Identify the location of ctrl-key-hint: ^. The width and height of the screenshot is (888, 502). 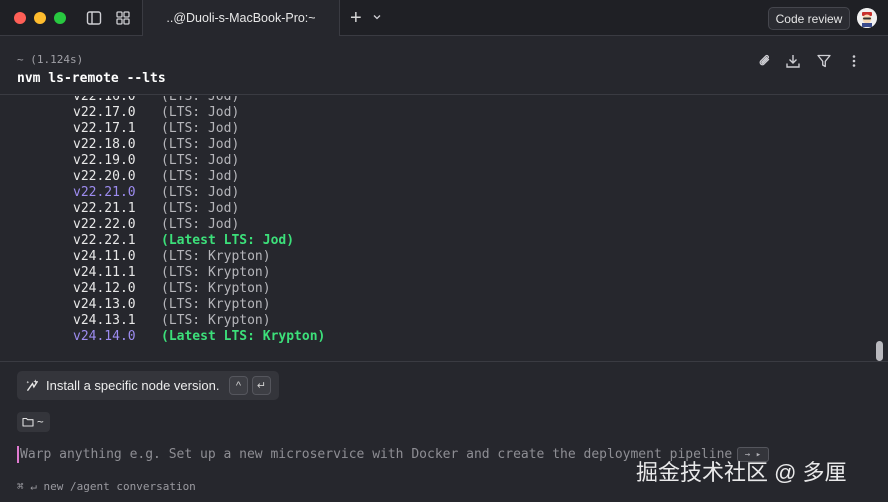
(238, 385).